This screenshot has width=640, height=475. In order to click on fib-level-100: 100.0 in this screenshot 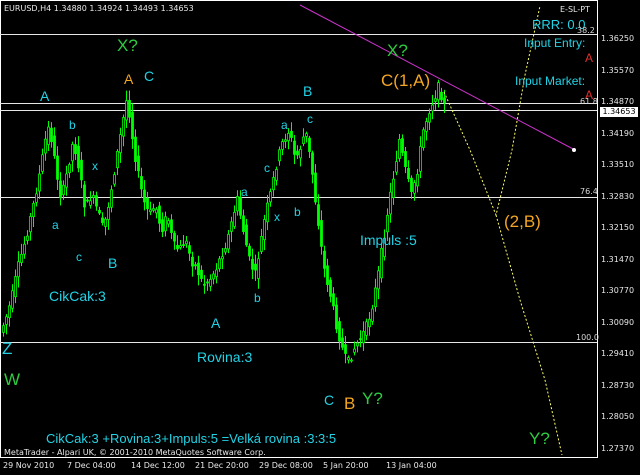, I will do `click(587, 337)`.